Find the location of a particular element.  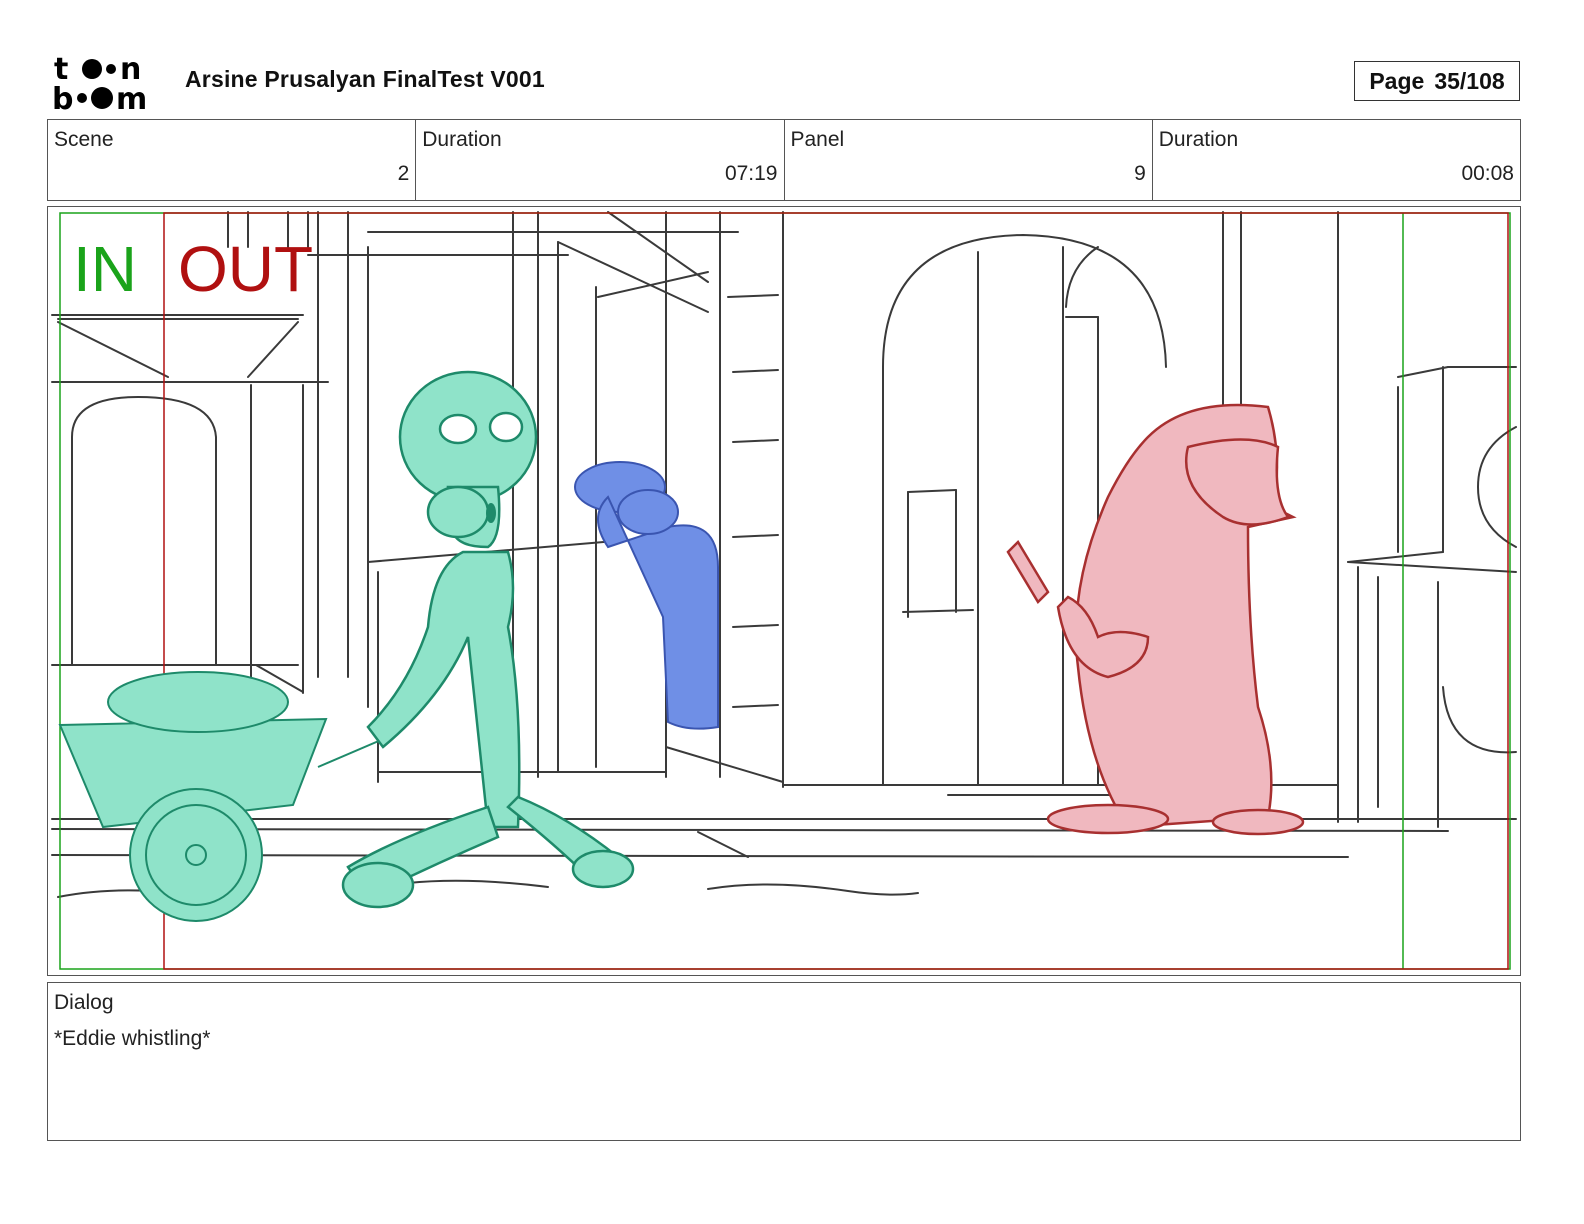

page-value: 35/108 is located at coordinates (1469, 80).